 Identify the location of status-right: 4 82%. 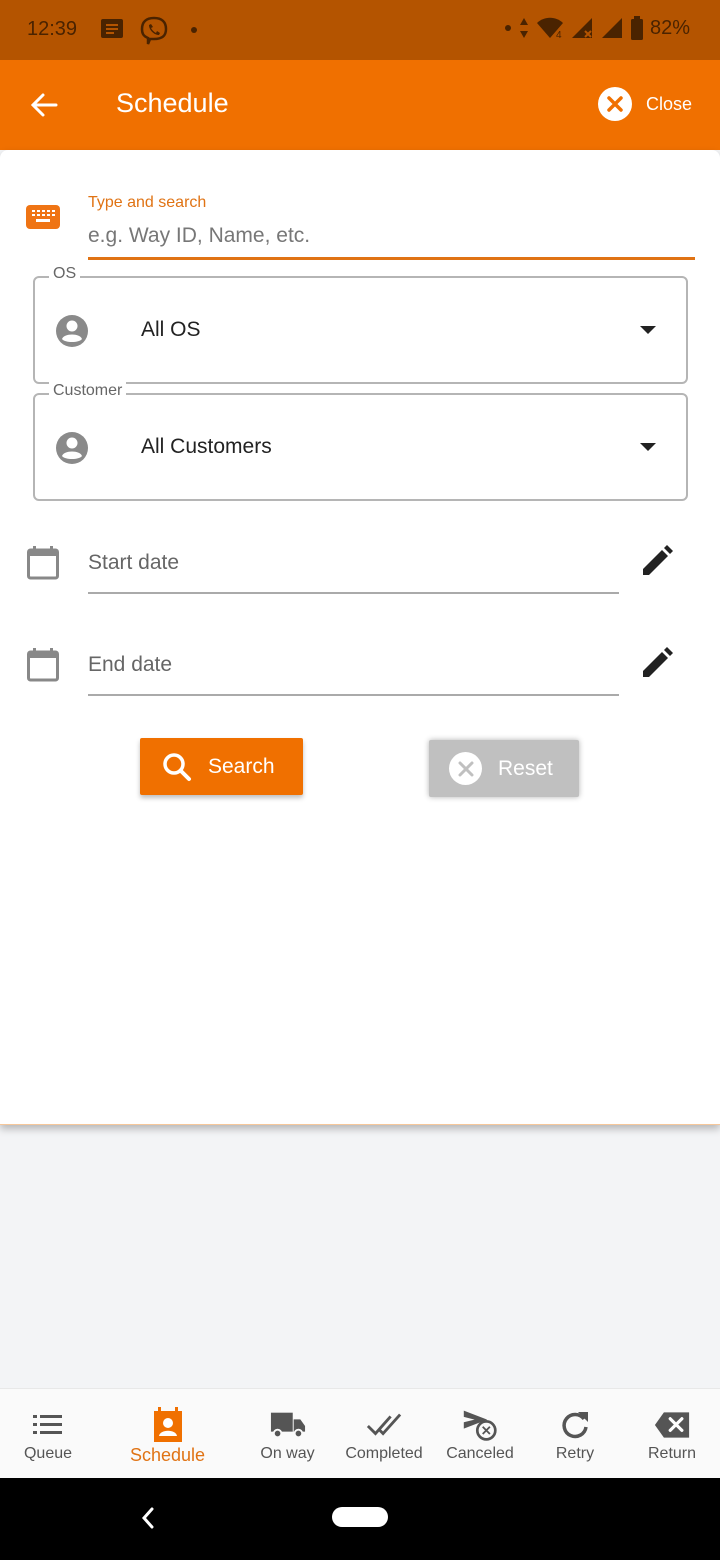
(597, 28).